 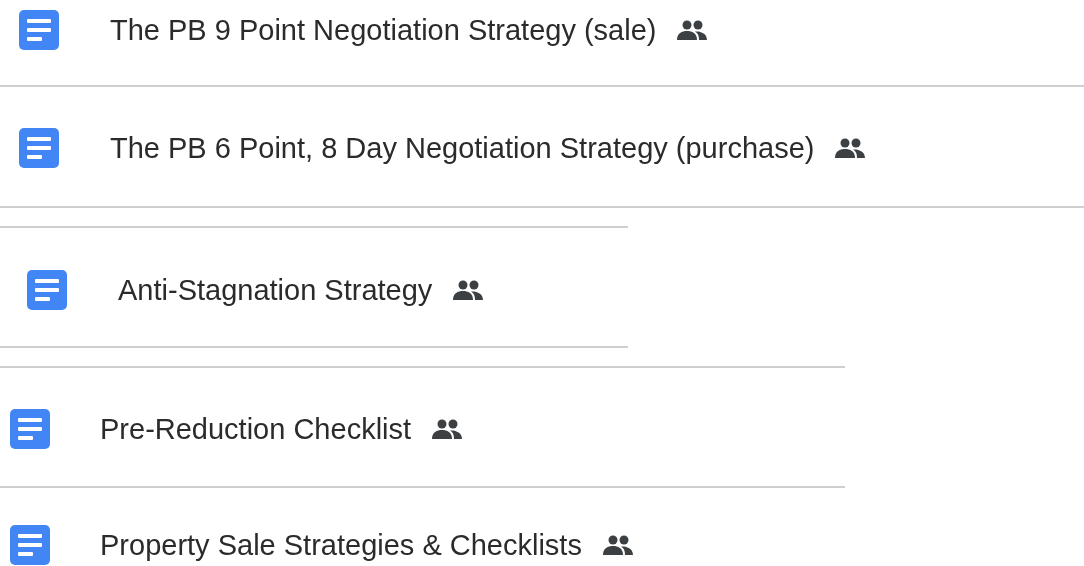 I want to click on file-name: Property Sale Strategies & Checklists, so click(x=341, y=545).